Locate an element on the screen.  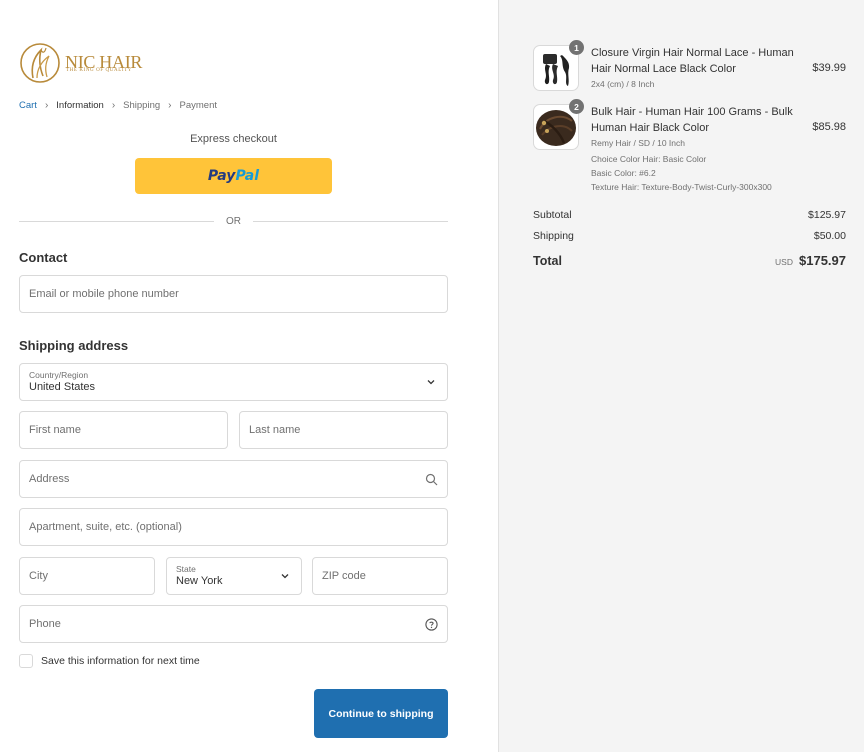
shipping-address-heading: Shipping address is located at coordinates (74, 345).